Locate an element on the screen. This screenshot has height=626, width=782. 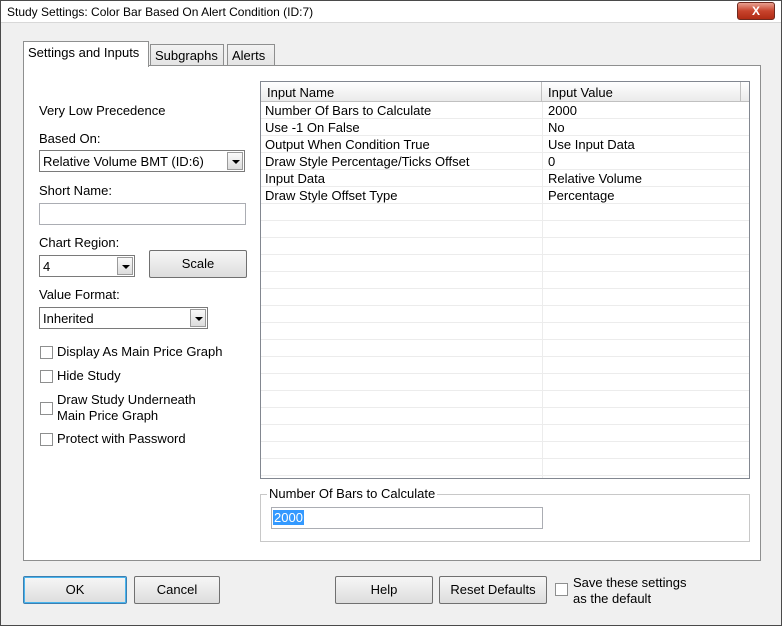
draw-study-underneath-checkbox is located at coordinates (46, 408).